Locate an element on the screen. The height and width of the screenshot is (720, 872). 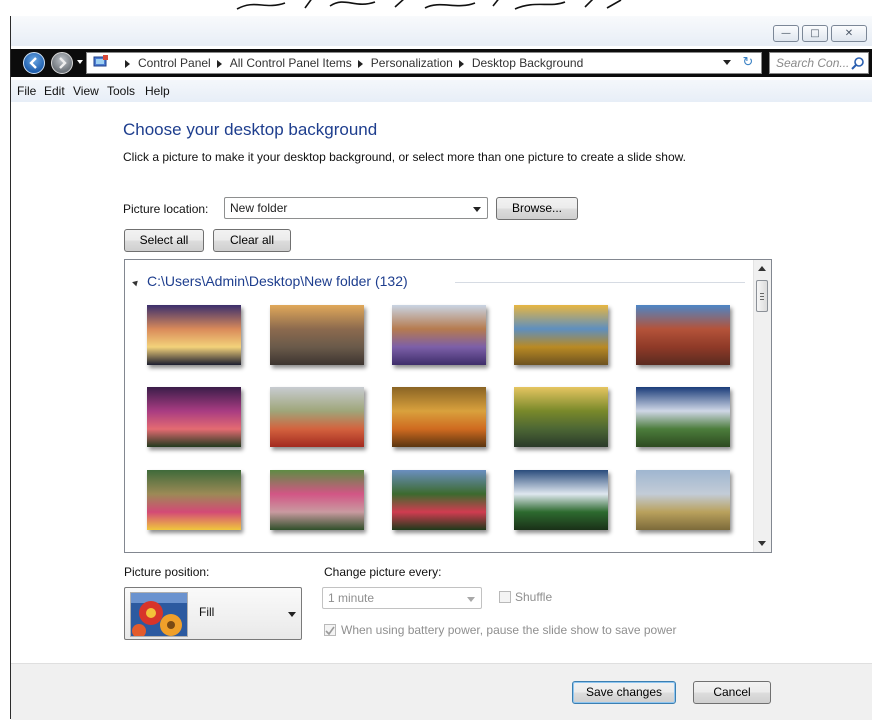
save-changes-button: Save changes is located at coordinates (624, 692).